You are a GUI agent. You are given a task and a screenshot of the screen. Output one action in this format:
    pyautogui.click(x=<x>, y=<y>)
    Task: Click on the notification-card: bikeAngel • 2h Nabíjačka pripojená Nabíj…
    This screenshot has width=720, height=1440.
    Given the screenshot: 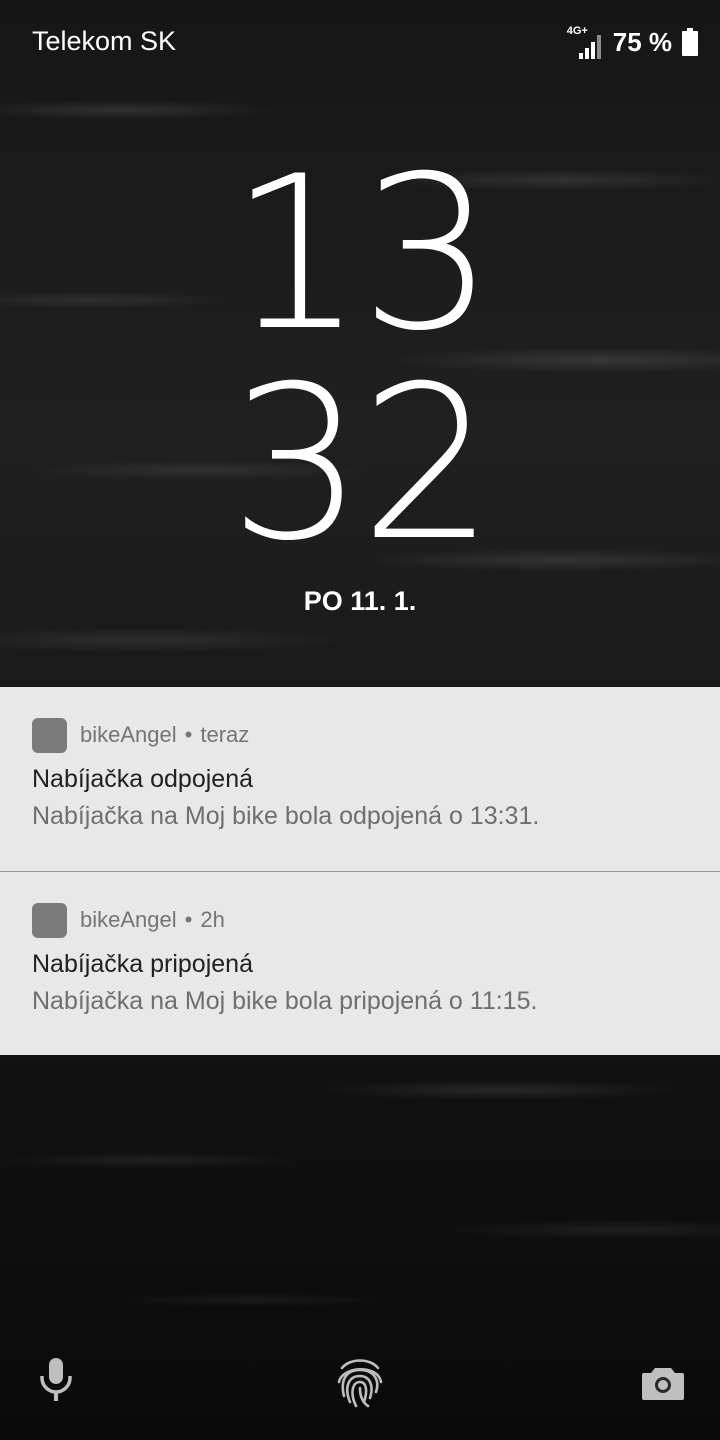 What is the action you would take?
    pyautogui.click(x=360, y=963)
    